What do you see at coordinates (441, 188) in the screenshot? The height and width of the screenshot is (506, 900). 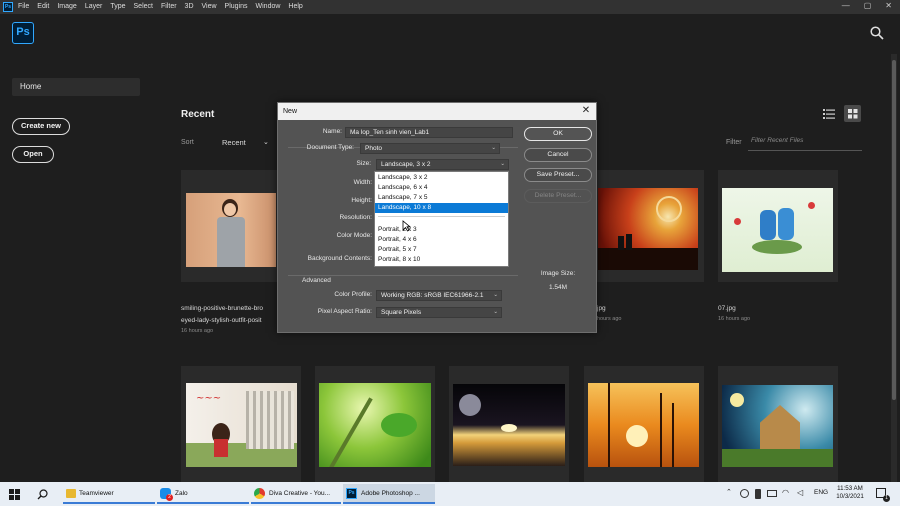 I see `size-option: Landscape, 6 x 4` at bounding box center [441, 188].